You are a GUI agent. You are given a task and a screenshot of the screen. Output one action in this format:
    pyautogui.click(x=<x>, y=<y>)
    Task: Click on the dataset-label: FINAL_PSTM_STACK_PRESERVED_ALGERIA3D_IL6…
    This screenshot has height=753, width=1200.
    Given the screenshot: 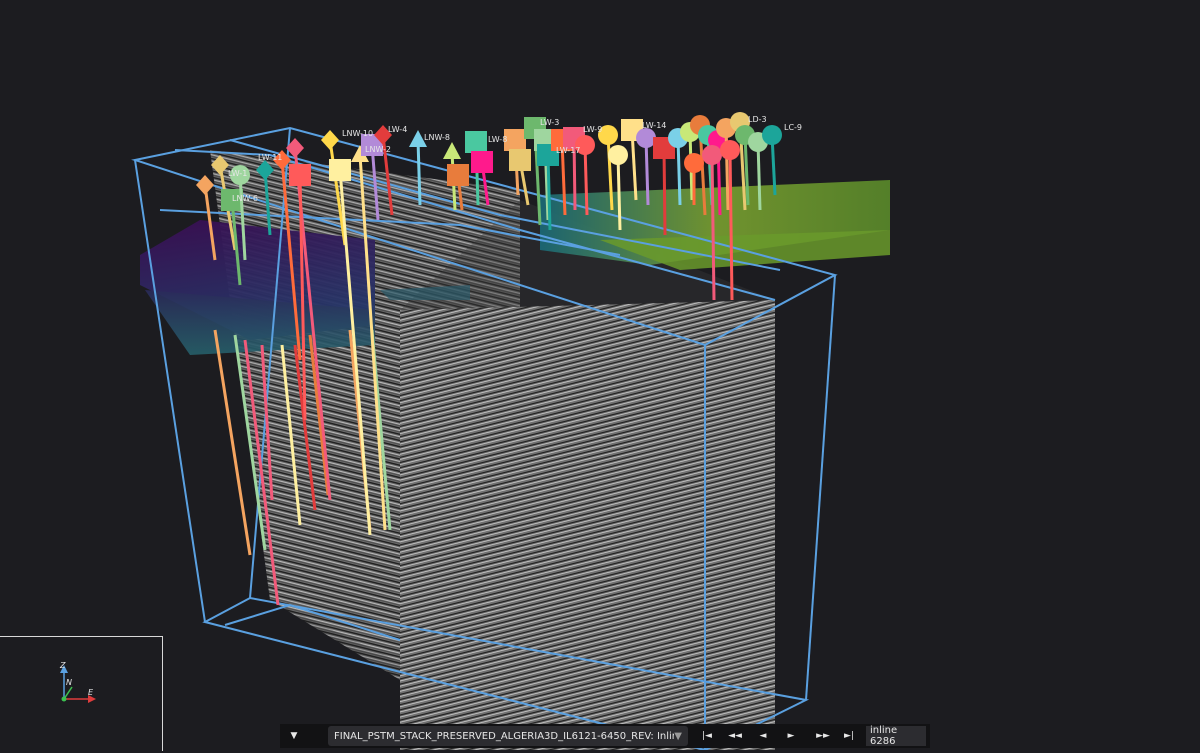 What is the action you would take?
    pyautogui.click(x=504, y=736)
    